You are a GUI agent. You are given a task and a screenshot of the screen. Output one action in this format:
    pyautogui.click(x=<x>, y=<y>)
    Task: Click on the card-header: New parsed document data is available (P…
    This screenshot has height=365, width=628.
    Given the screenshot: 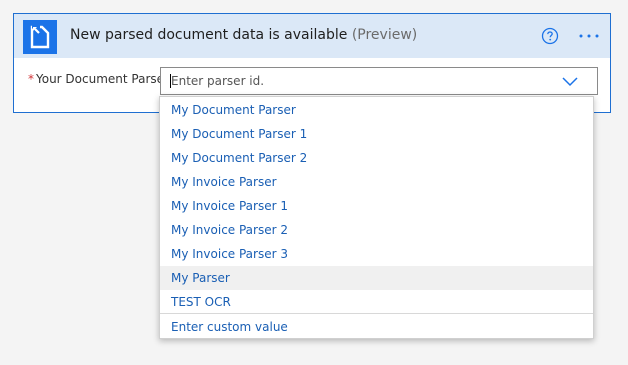 What is the action you would take?
    pyautogui.click(x=312, y=36)
    